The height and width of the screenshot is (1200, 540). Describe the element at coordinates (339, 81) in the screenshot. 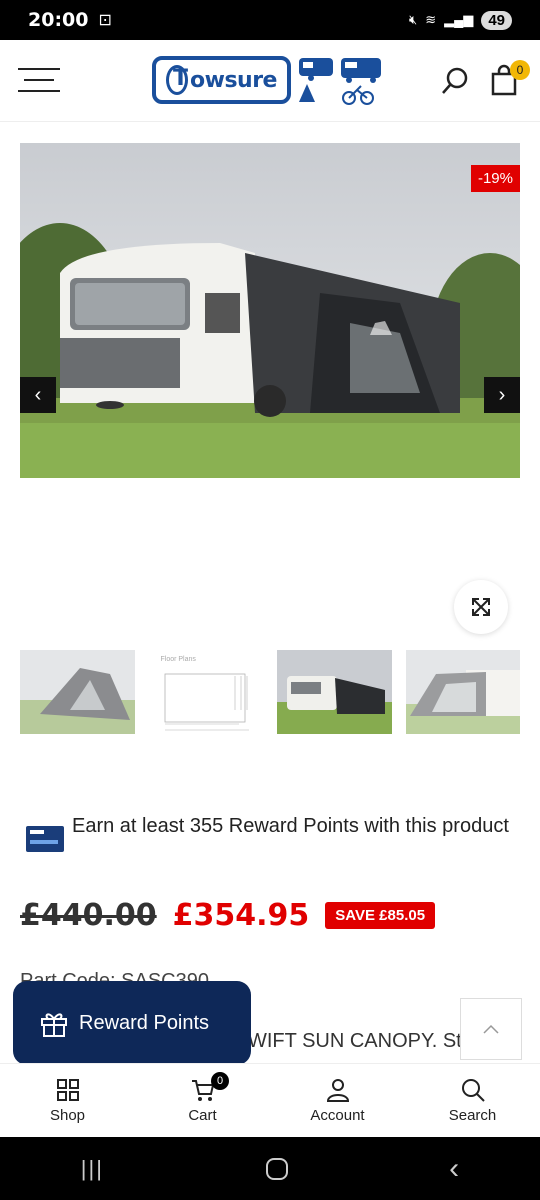

I see `camping-graphic-icon` at that location.